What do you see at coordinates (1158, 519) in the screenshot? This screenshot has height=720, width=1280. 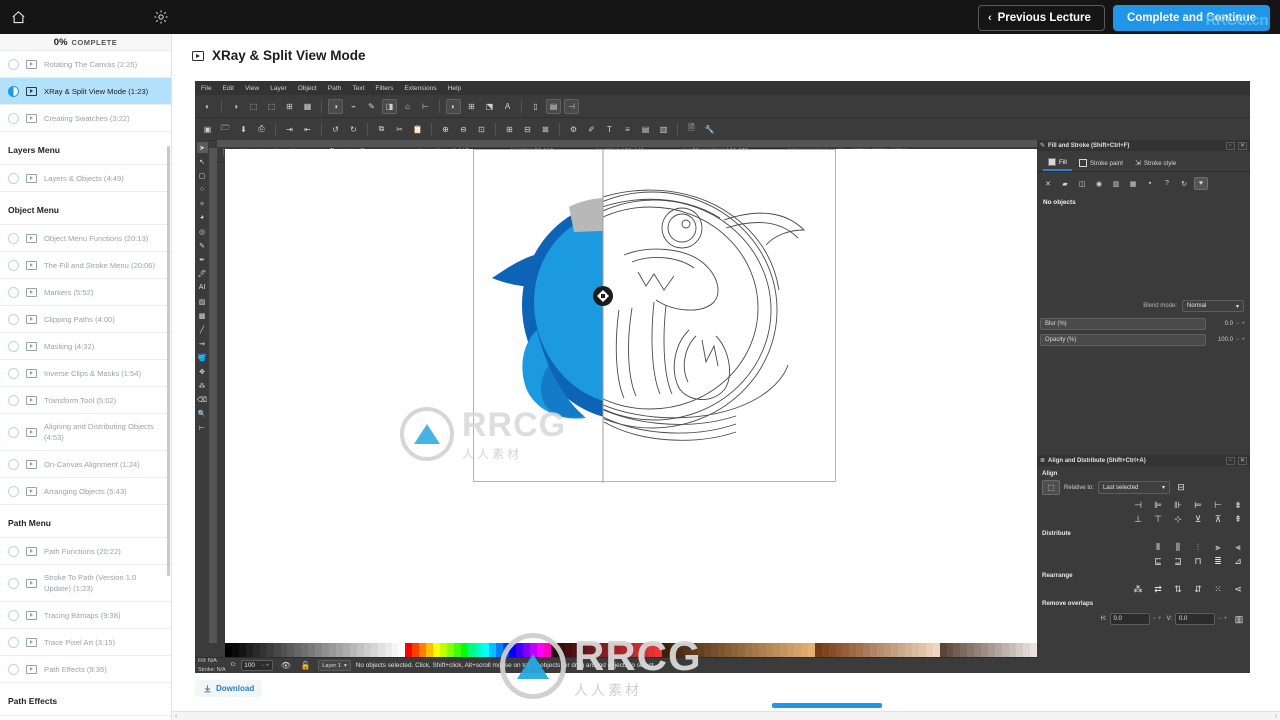 I see `align-top-edges-icon: ⊤` at bounding box center [1158, 519].